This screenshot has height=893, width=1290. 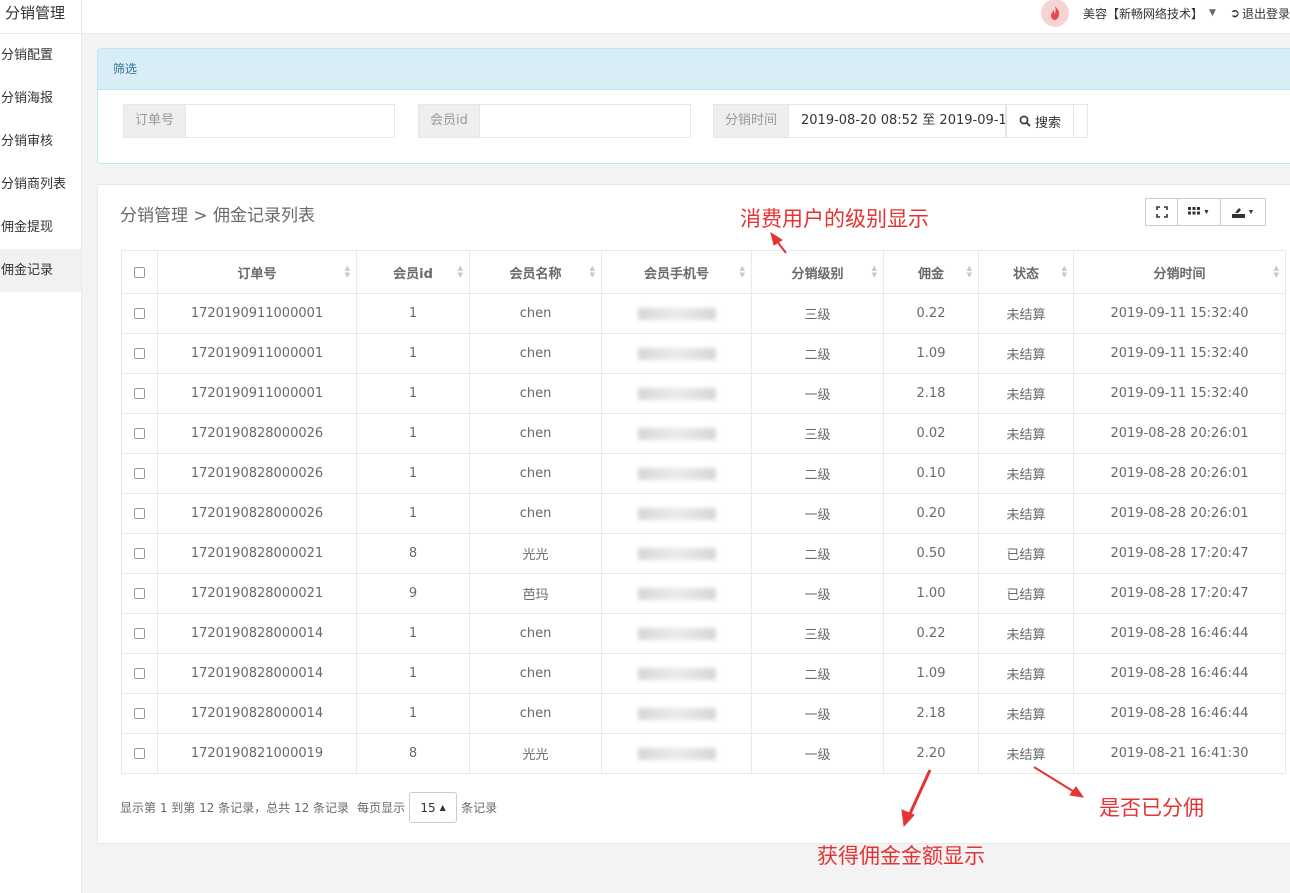 I want to click on member-filter-group: 会员id, so click(x=554, y=121).